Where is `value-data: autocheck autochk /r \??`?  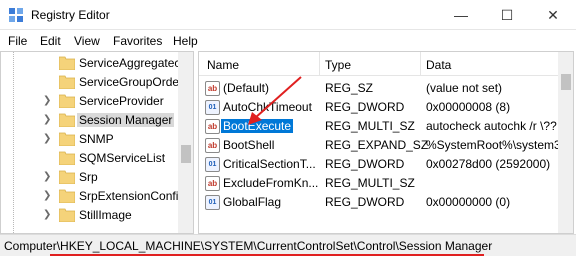 value-data: autocheck autochk /r \?? is located at coordinates (491, 126).